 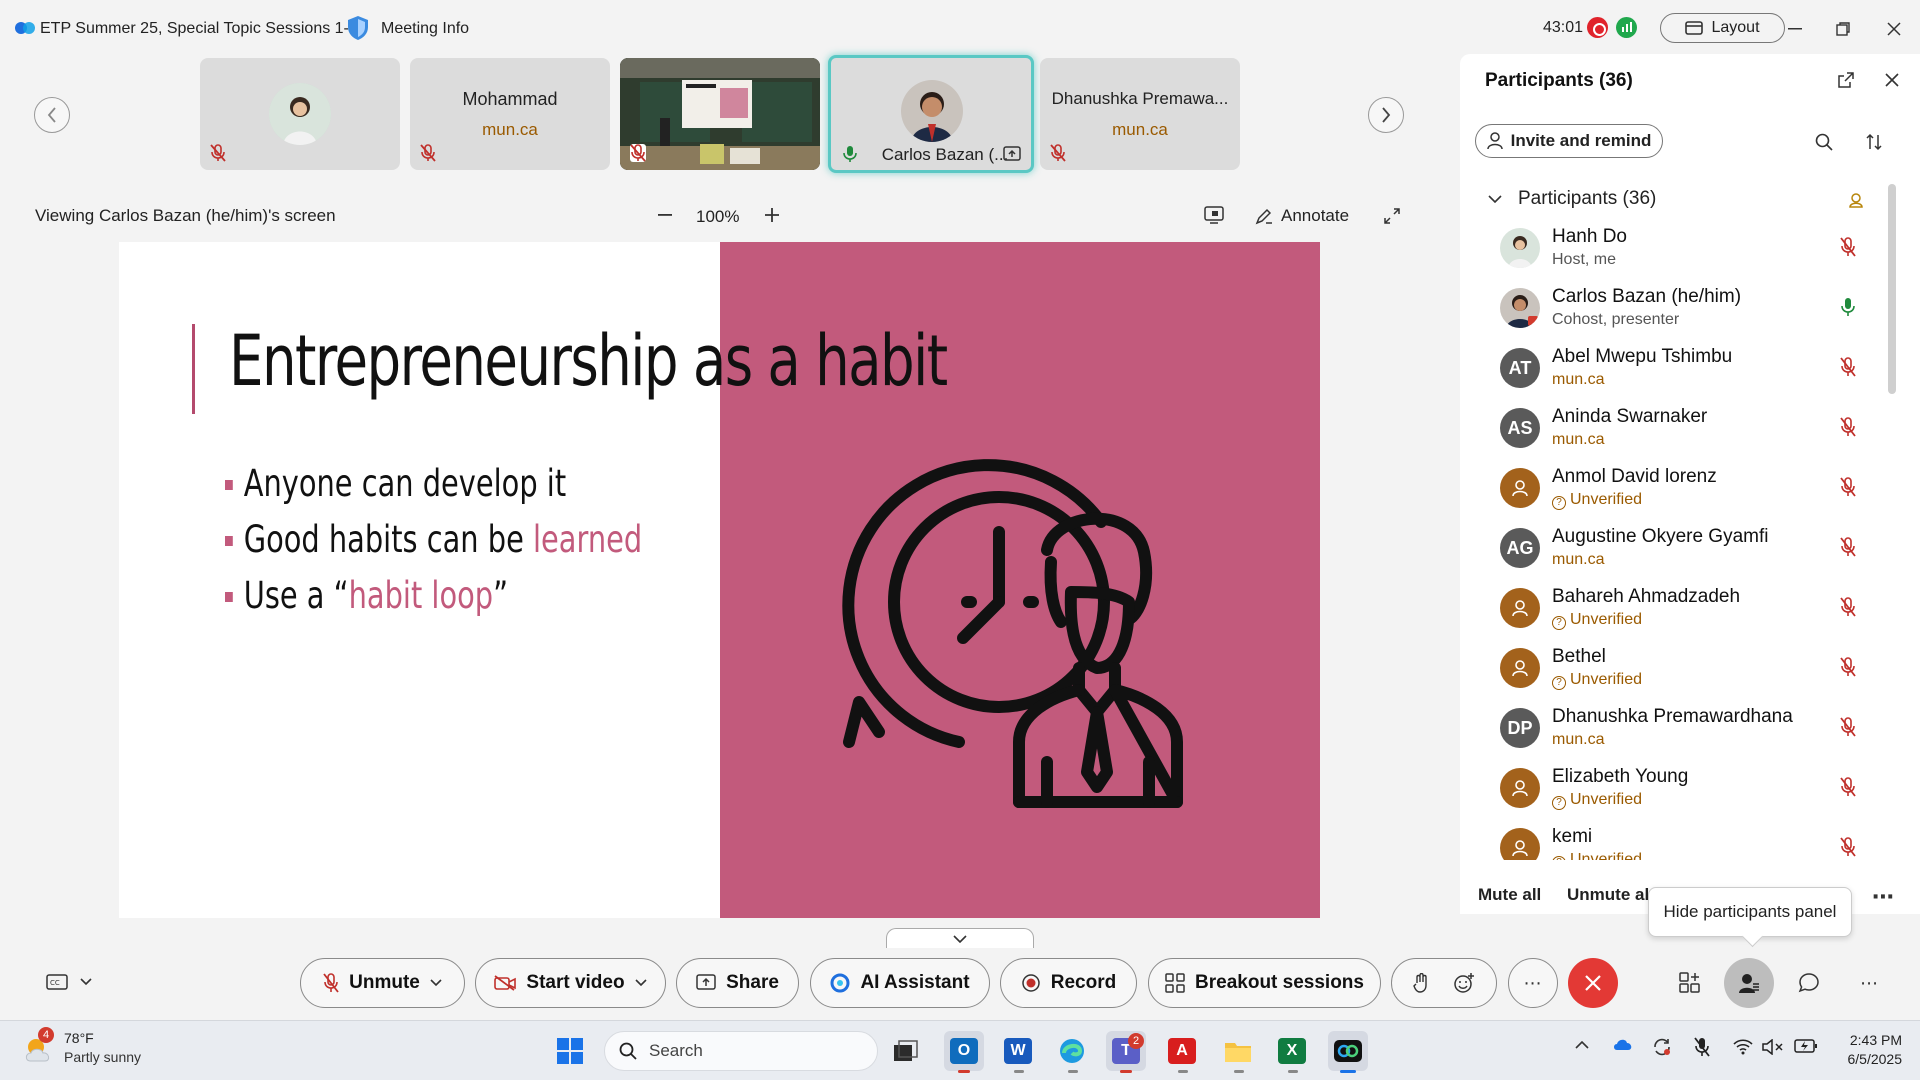 What do you see at coordinates (964, 1052) in the screenshot?
I see `outlook-app: O` at bounding box center [964, 1052].